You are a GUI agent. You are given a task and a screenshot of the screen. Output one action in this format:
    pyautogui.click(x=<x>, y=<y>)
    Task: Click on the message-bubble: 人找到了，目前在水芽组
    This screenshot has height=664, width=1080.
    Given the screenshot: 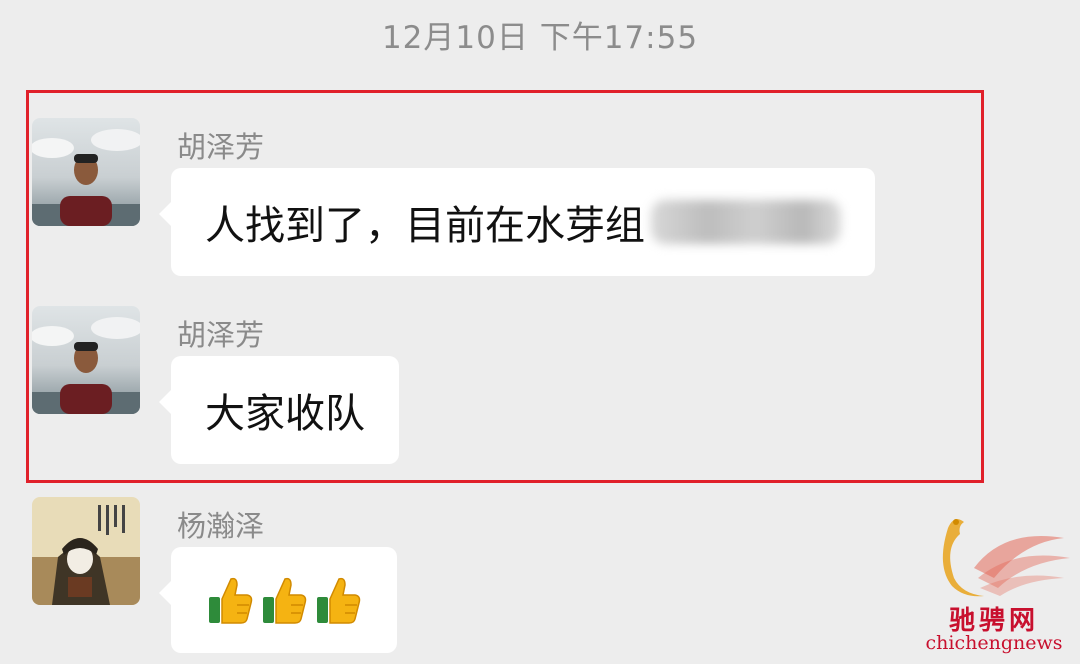 What is the action you would take?
    pyautogui.click(x=517, y=222)
    